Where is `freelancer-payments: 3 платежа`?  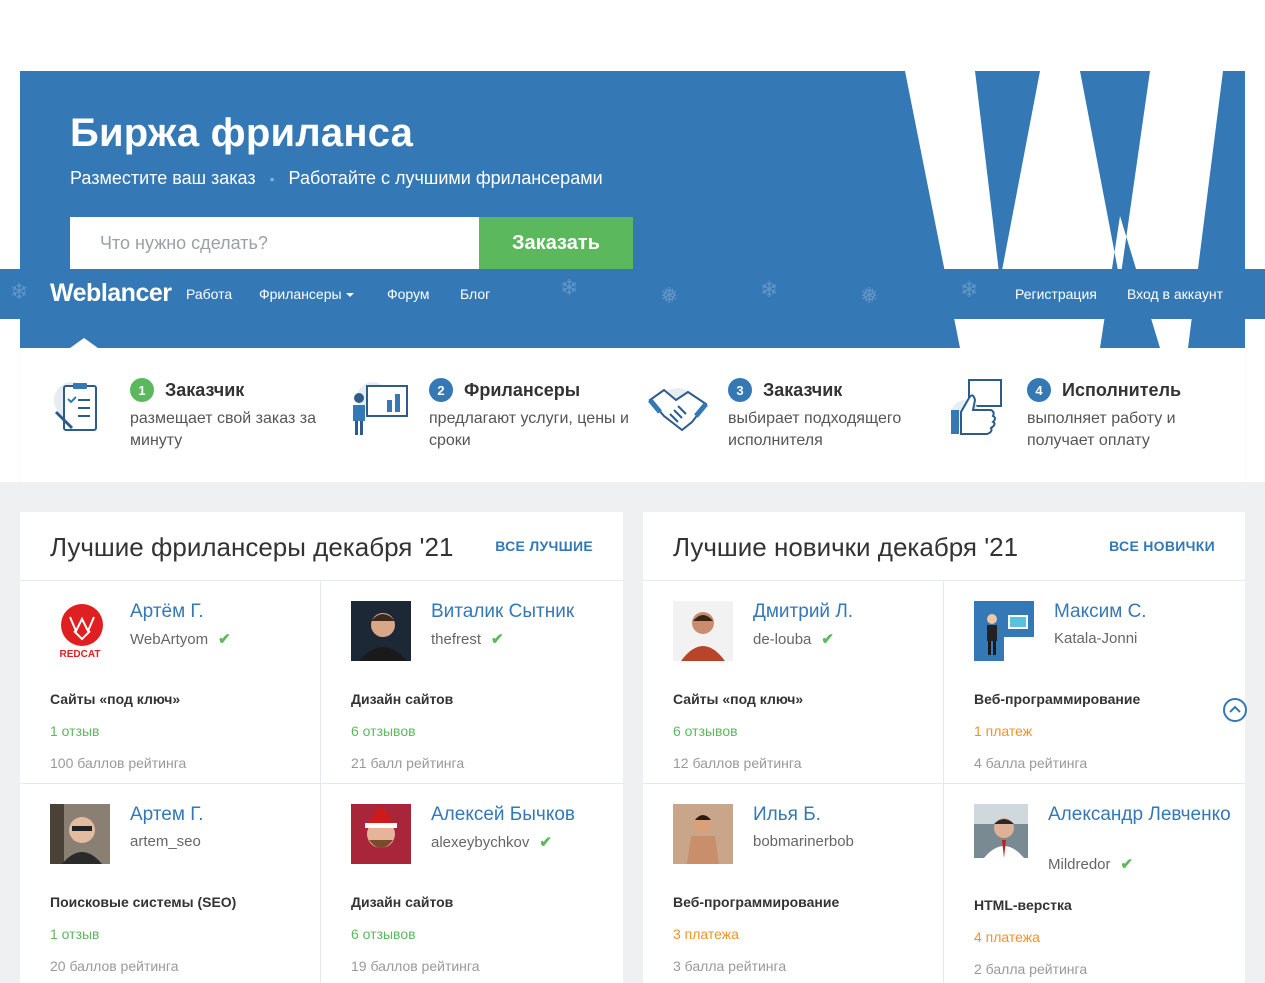
freelancer-payments: 3 платежа is located at coordinates (706, 934).